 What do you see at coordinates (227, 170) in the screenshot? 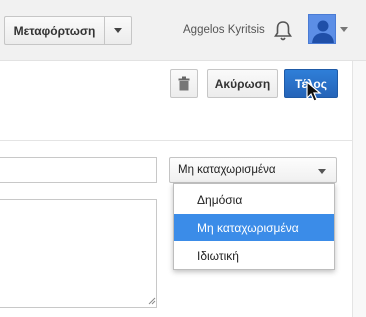
I see `privacy-select-value: Μη καταχωρισμένα` at bounding box center [227, 170].